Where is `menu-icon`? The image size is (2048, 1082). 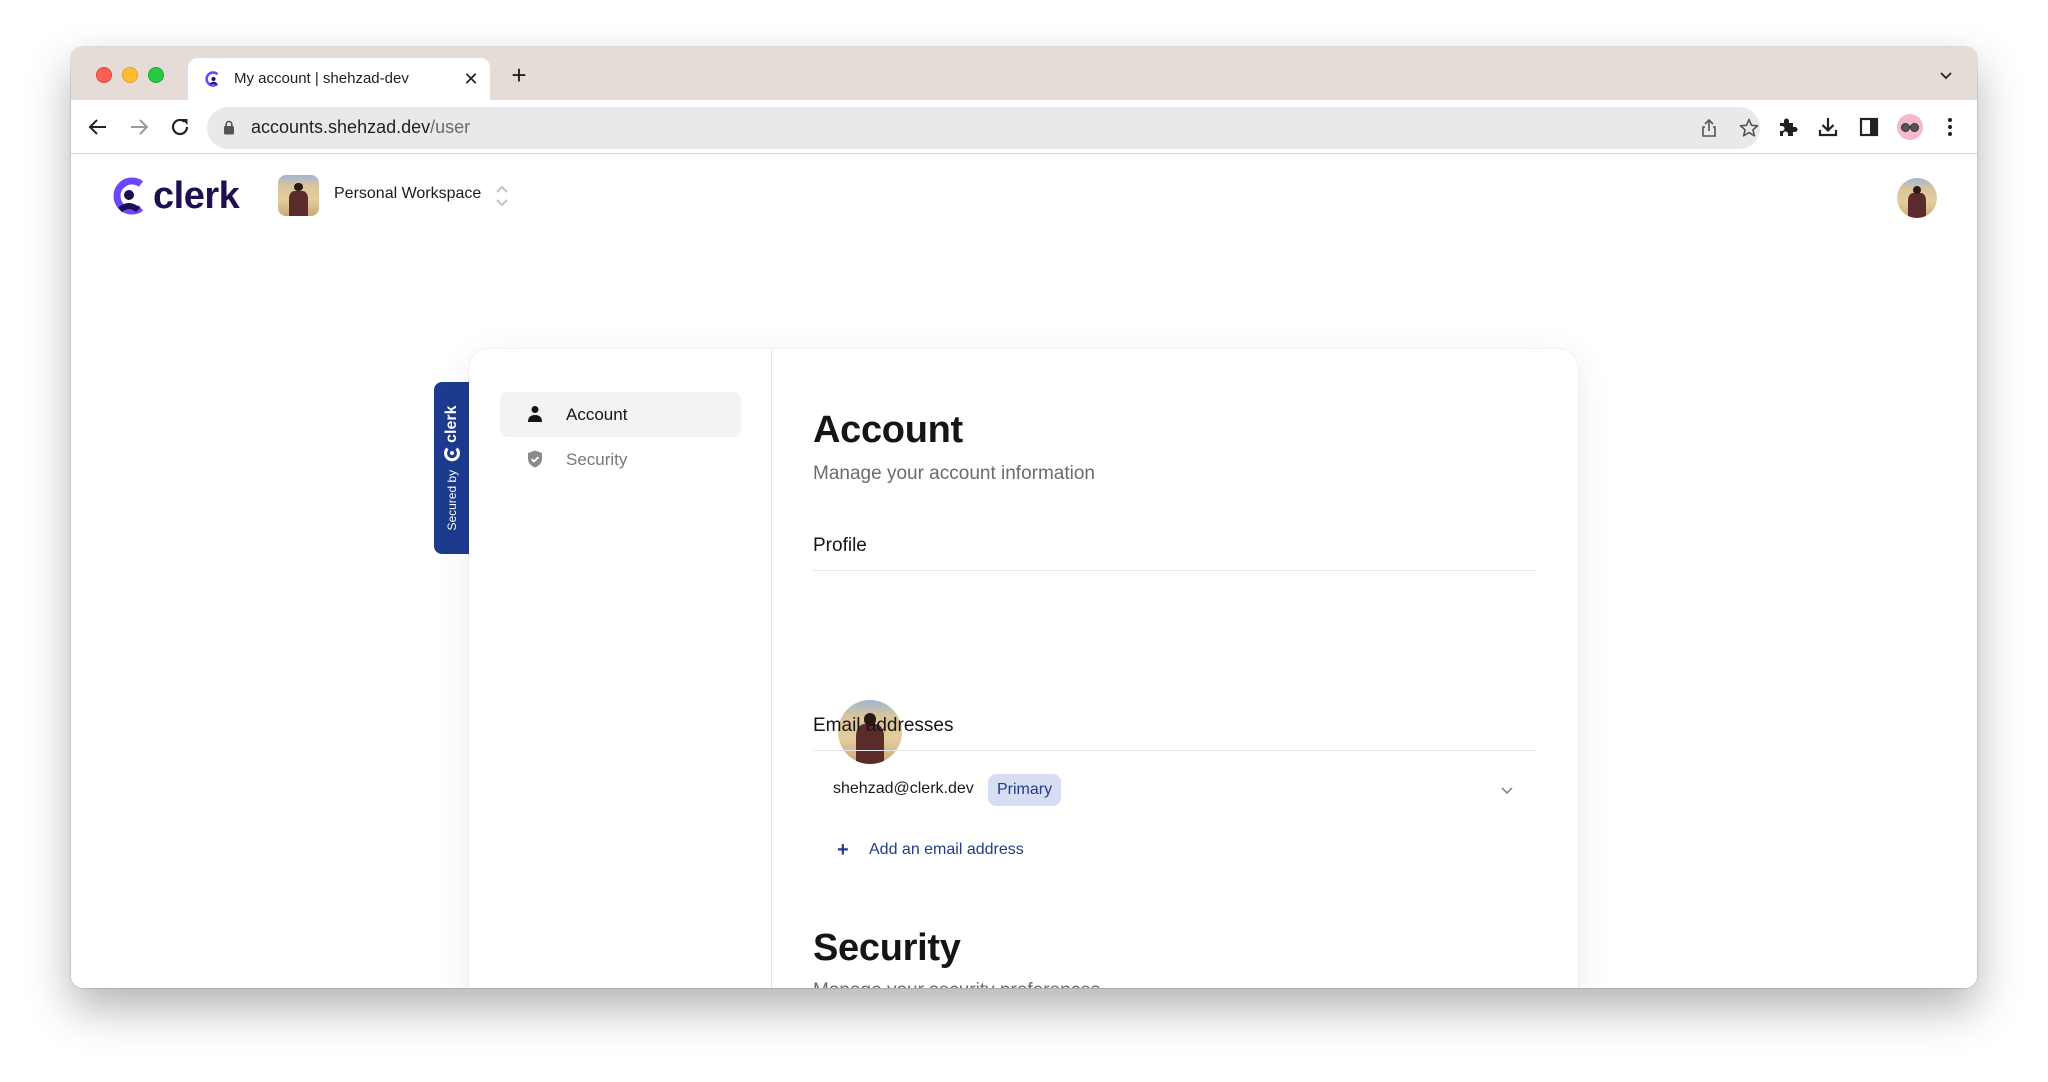
menu-icon is located at coordinates (1950, 127).